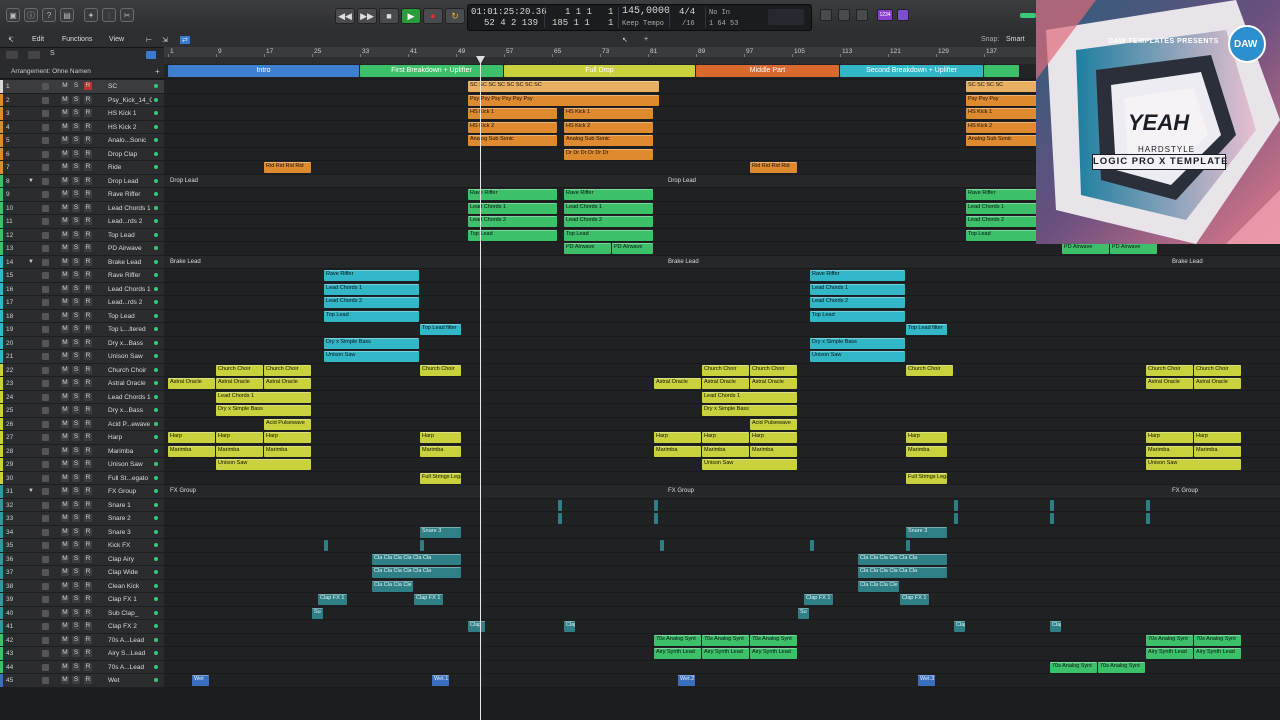 Image resolution: width=1280 pixels, height=720 pixels. Describe the element at coordinates (600, 60) in the screenshot. I see `cycle-area` at that location.